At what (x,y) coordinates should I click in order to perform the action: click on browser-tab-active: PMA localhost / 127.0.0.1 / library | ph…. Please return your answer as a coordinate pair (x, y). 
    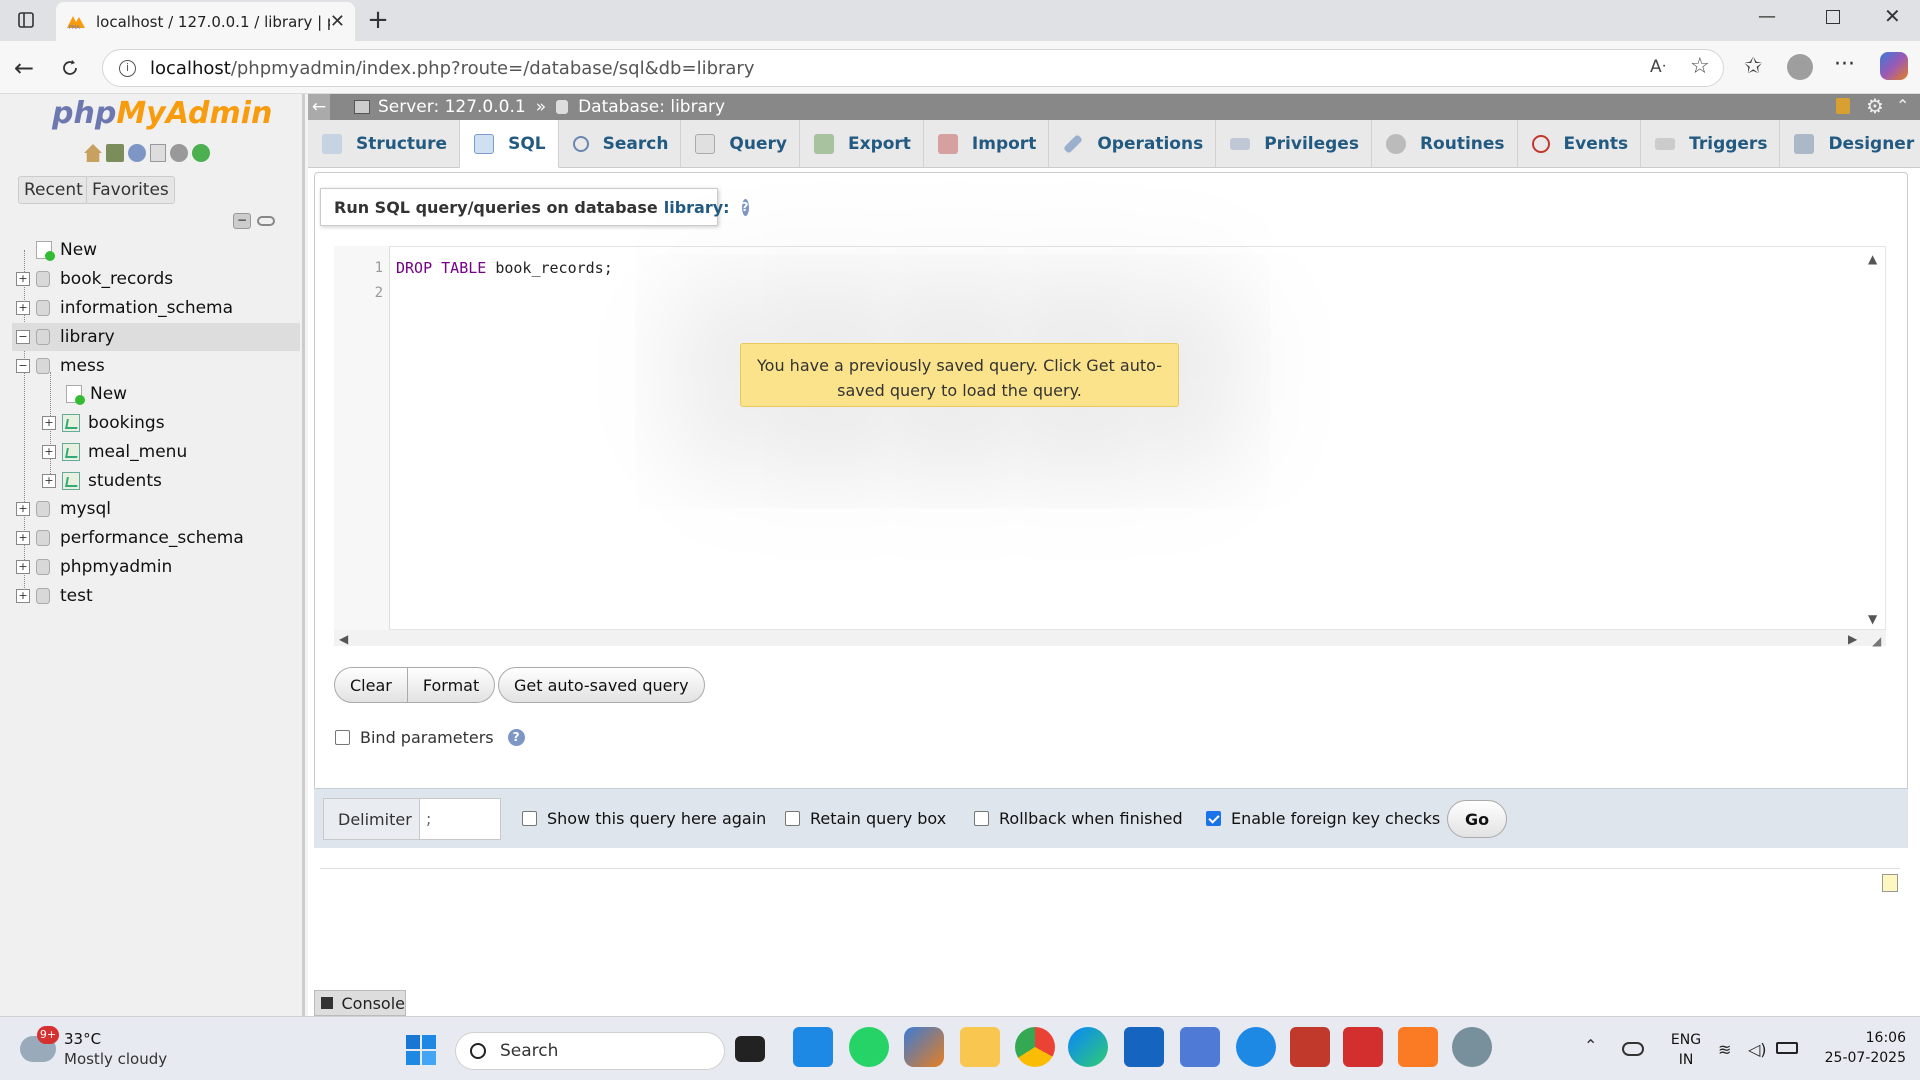
    Looking at the image, I should click on (205, 21).